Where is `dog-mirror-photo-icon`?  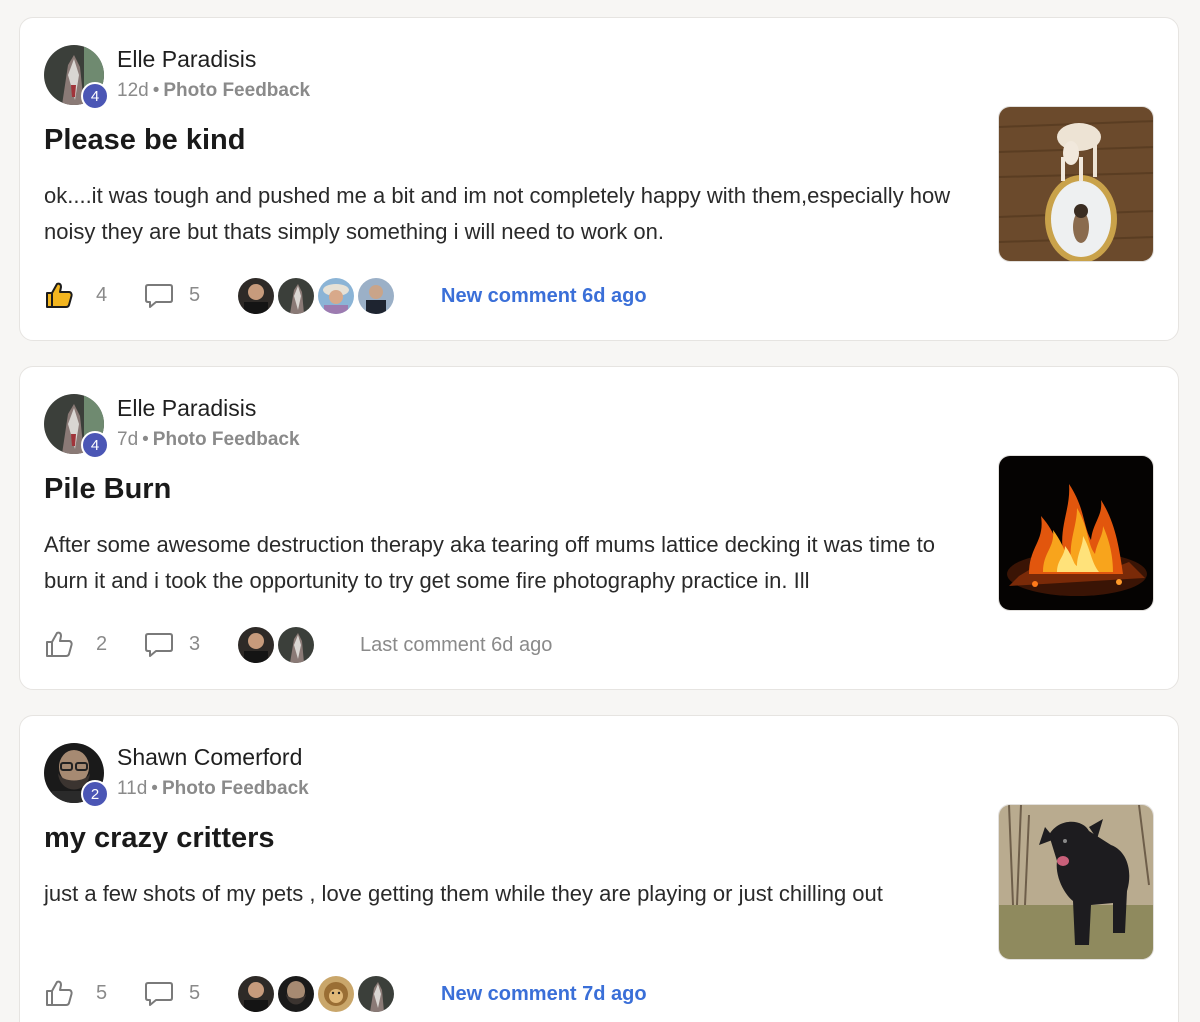 dog-mirror-photo-icon is located at coordinates (1076, 184).